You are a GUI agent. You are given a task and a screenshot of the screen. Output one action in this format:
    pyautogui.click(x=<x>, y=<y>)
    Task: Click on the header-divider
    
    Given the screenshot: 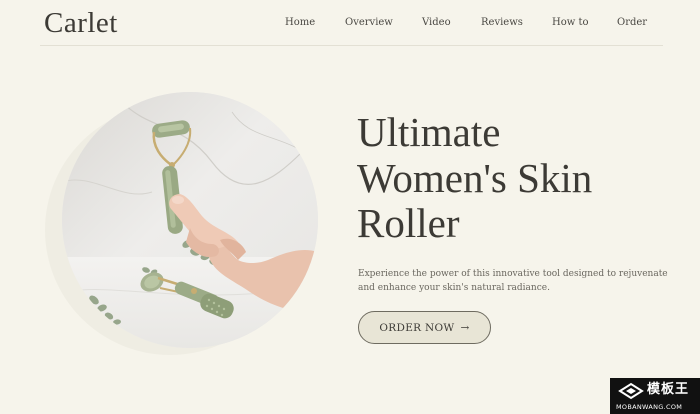 What is the action you would take?
    pyautogui.click(x=351, y=45)
    